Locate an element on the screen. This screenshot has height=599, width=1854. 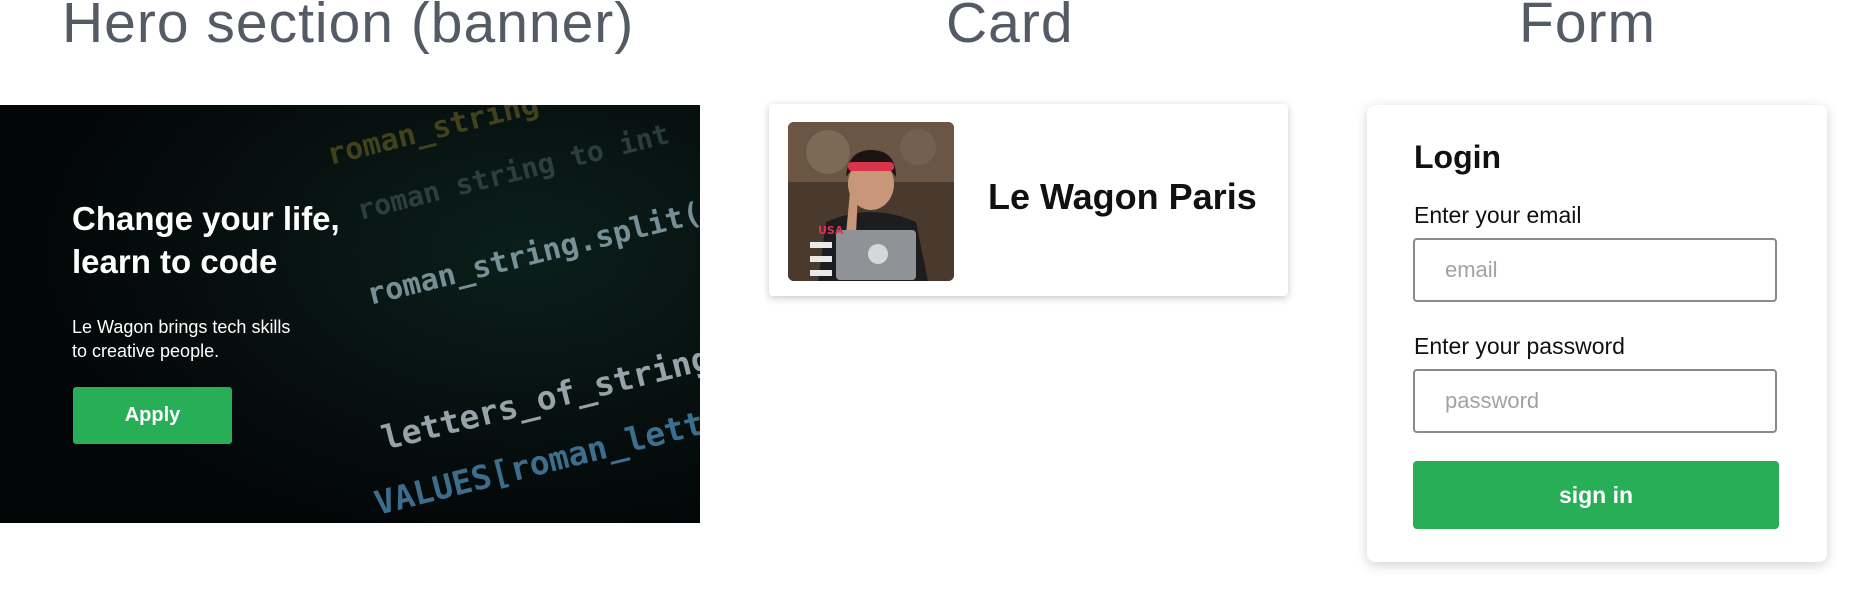
hero-headline-line: learn to code is located at coordinates (175, 261).